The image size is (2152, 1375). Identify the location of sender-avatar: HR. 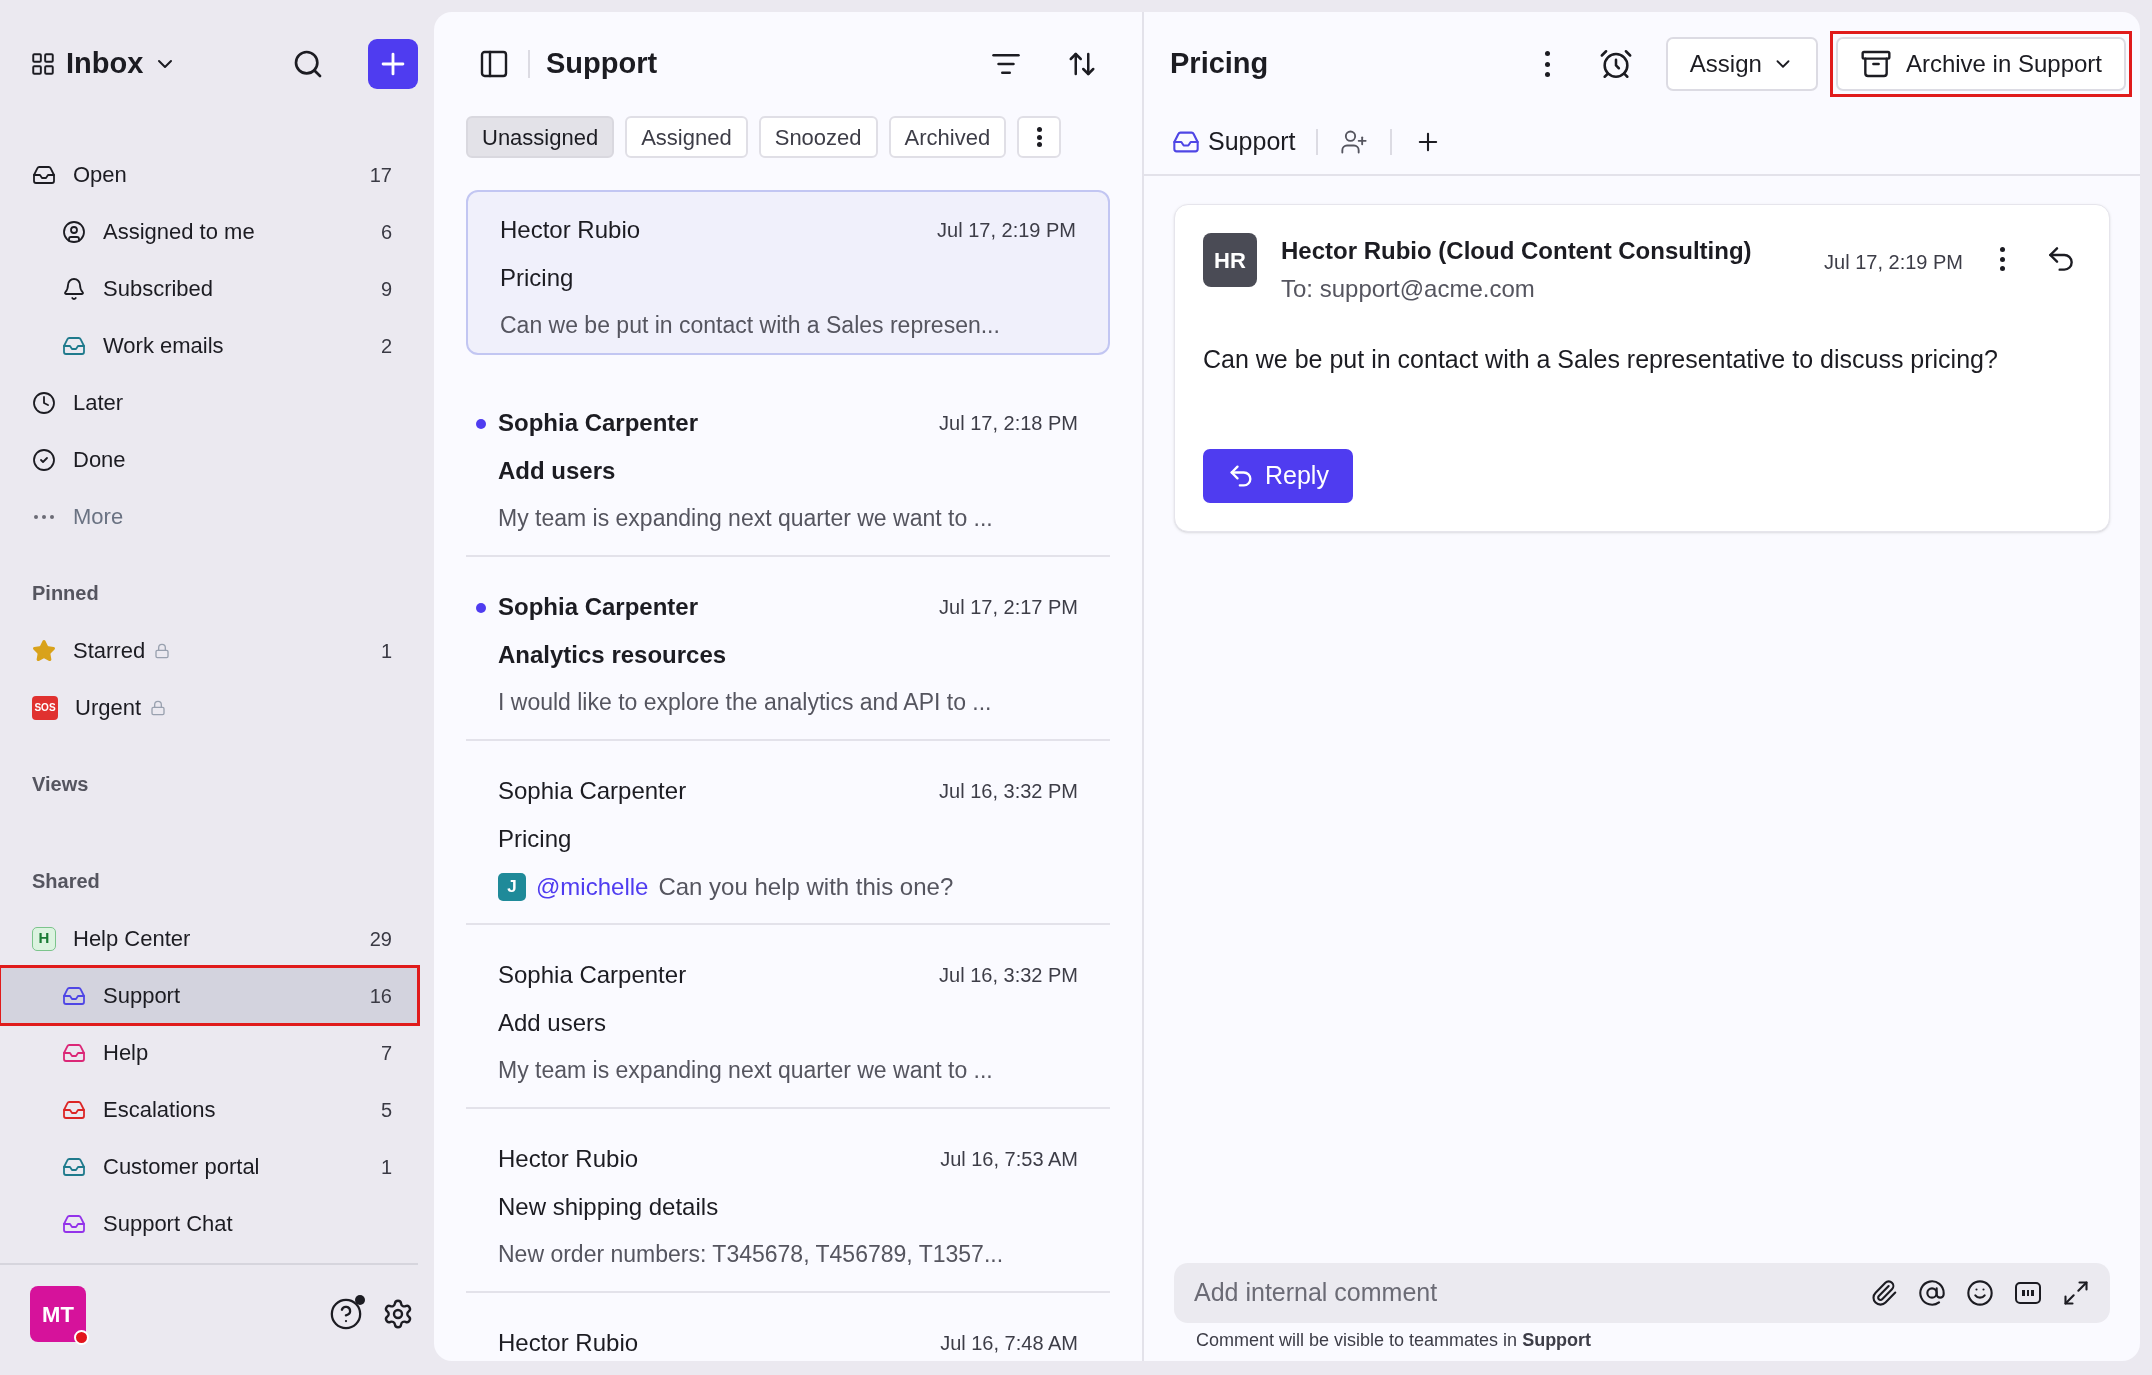
(1230, 260).